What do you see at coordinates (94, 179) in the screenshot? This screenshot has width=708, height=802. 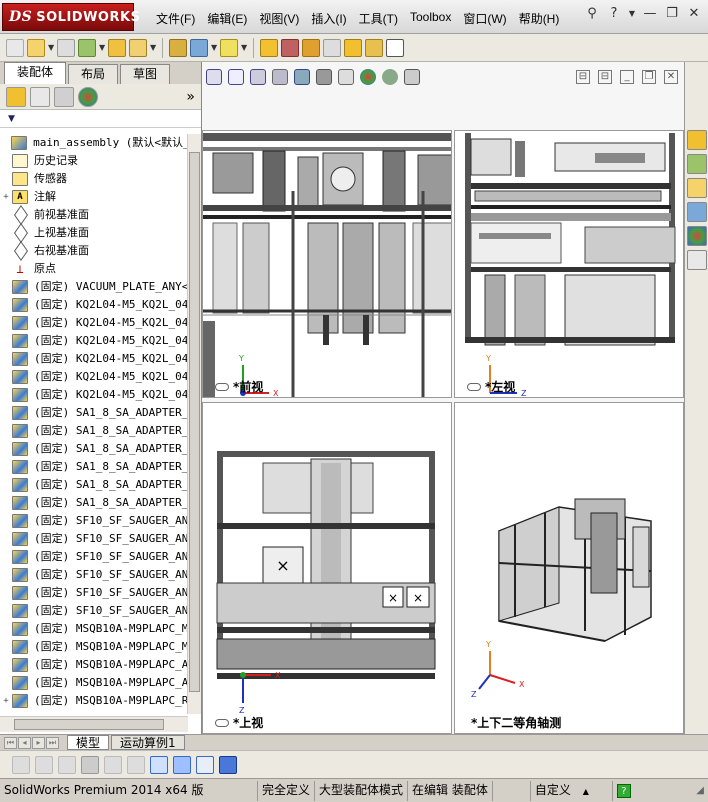 I see `tree-row: 传感器` at bounding box center [94, 179].